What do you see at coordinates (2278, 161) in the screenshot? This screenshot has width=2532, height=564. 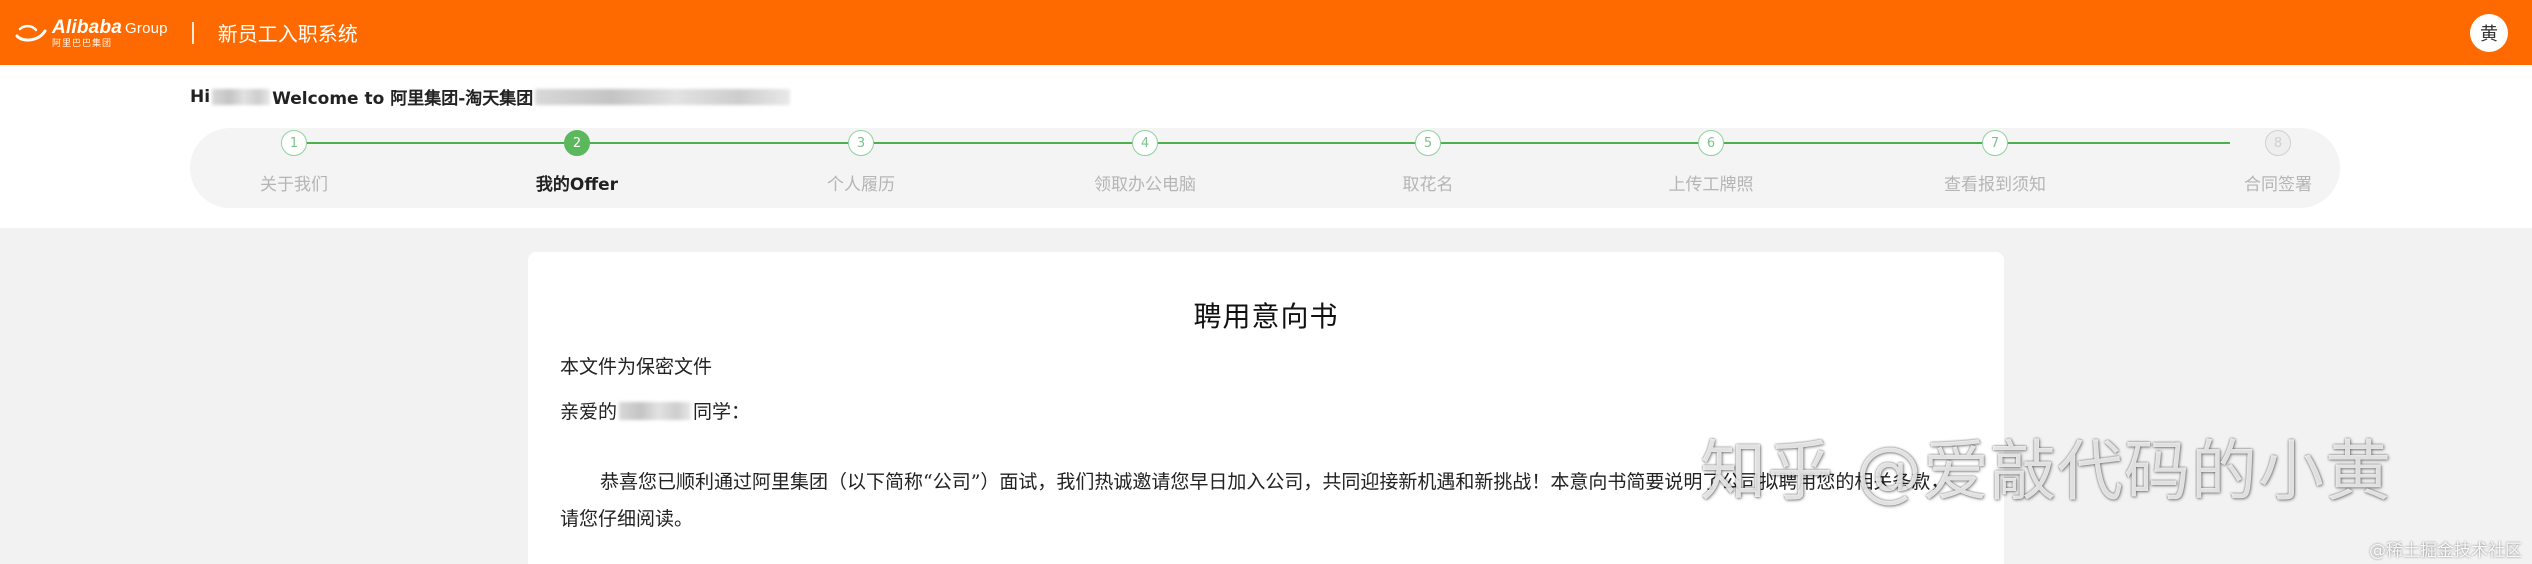 I see `step-contract-signing: 8 合同签署` at bounding box center [2278, 161].